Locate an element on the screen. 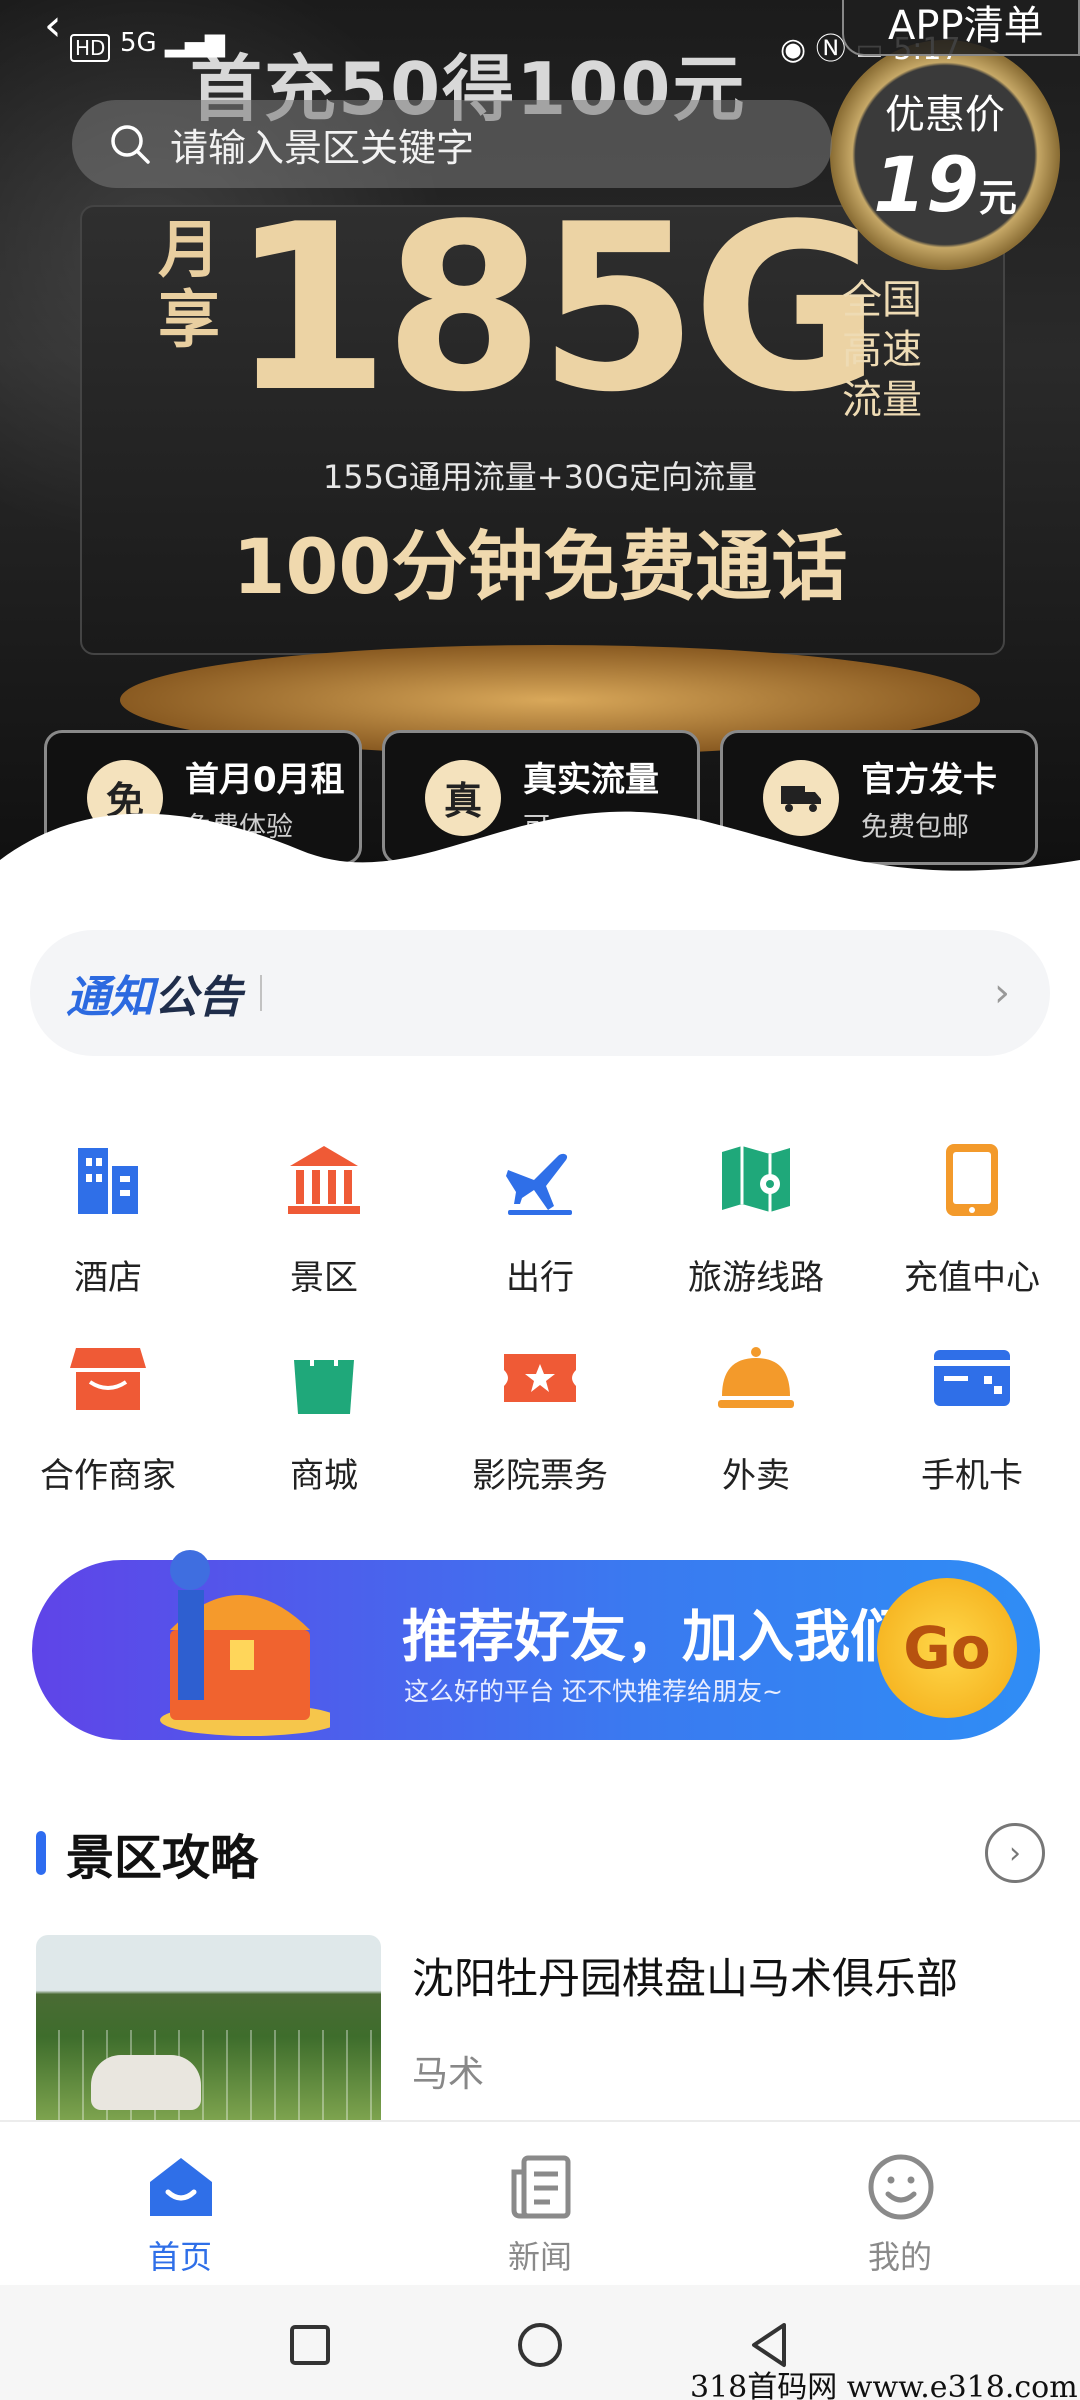 The height and width of the screenshot is (2400, 1080). search-bar: 请输入景区关键字 is located at coordinates (452, 144).